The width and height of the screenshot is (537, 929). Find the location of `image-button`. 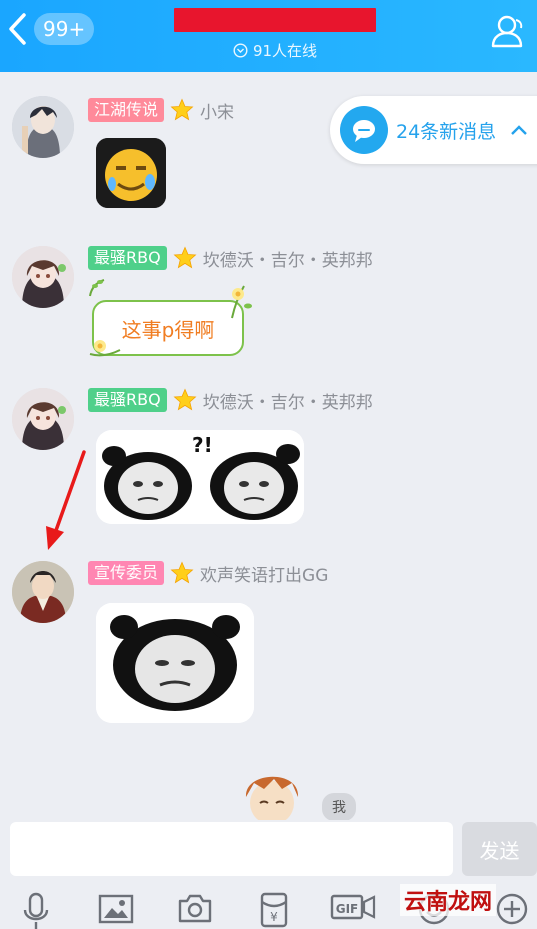

image-button is located at coordinates (116, 910).